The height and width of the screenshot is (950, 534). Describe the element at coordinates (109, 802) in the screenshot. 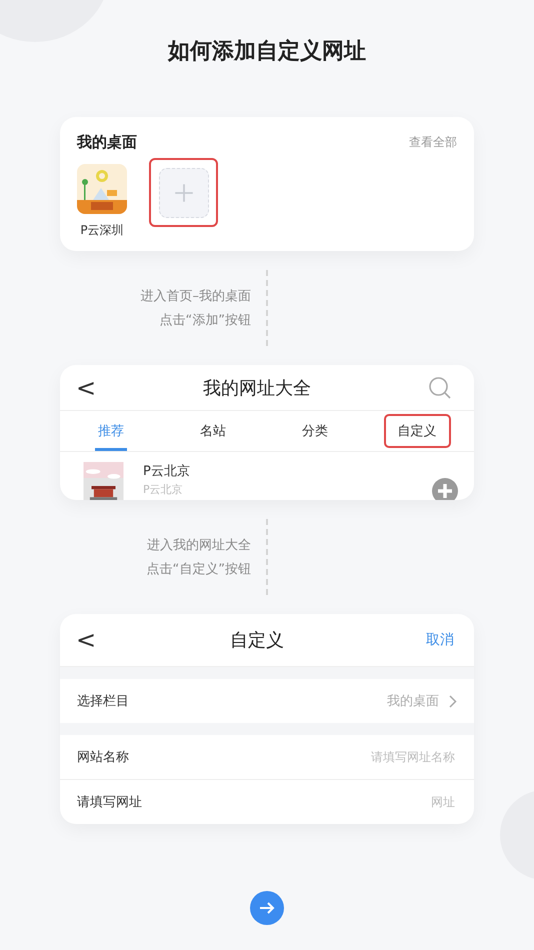

I see `row-label: 请填写网址` at that location.